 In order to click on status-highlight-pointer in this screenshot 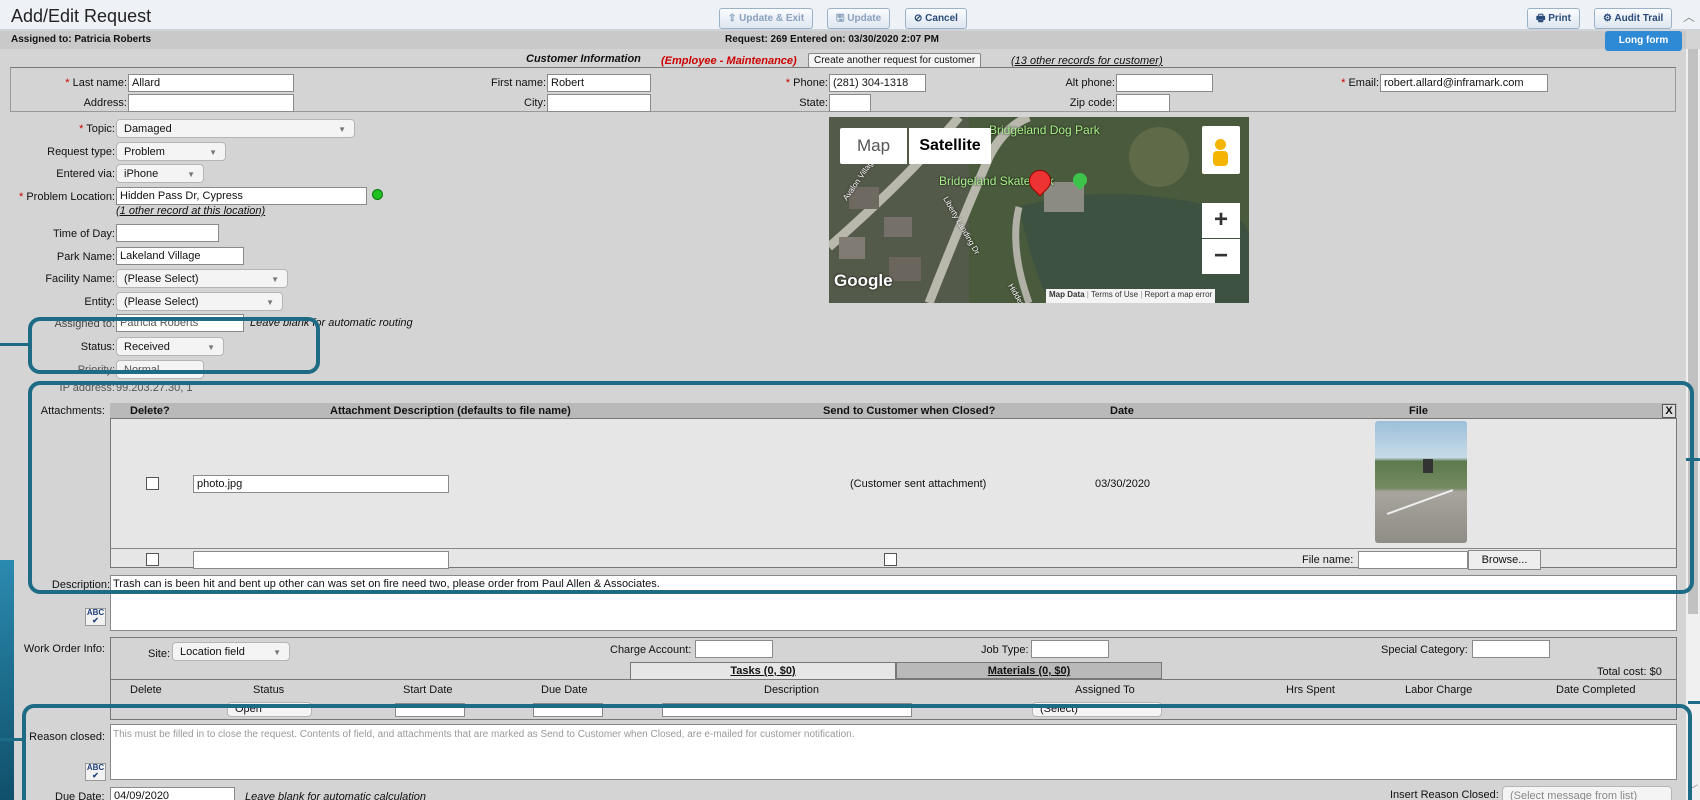, I will do `click(15, 344)`.